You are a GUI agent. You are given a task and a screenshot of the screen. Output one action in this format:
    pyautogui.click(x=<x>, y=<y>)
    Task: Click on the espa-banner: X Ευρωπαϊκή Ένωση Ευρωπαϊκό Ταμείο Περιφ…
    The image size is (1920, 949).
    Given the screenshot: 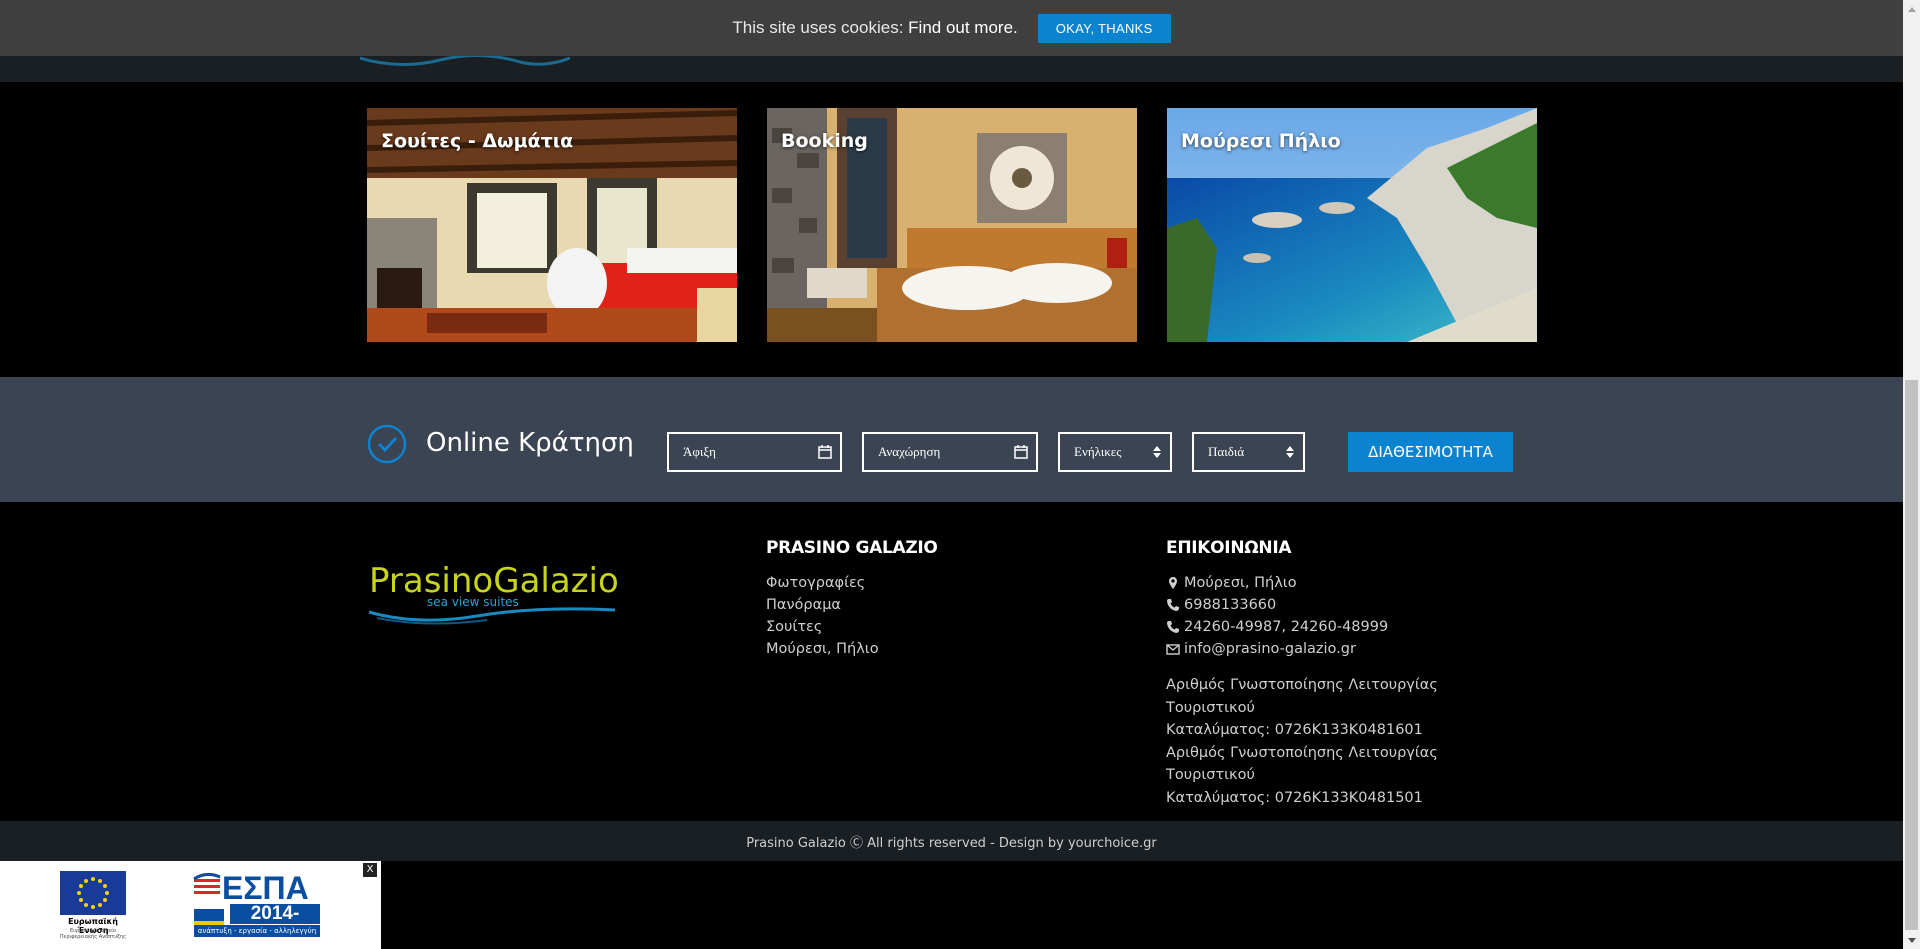 What is the action you would take?
    pyautogui.click(x=190, y=905)
    